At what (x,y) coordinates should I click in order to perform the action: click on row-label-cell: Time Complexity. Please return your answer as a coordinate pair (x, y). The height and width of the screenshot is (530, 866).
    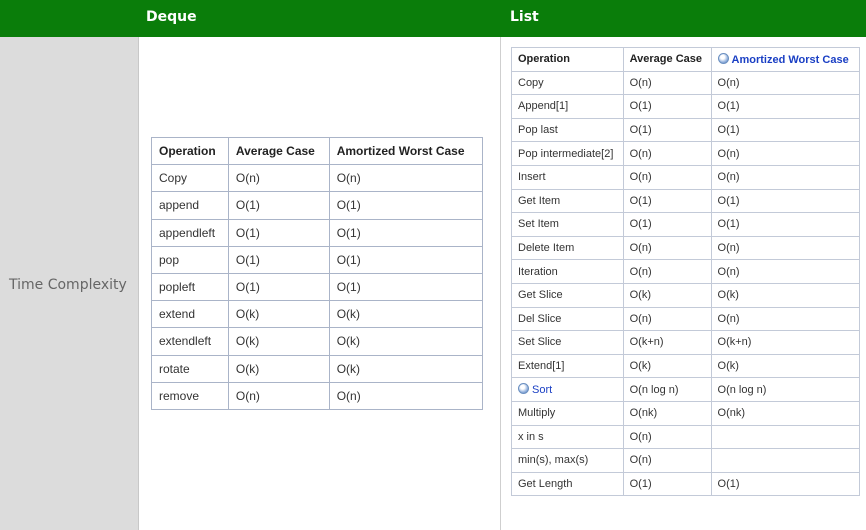
    Looking at the image, I should click on (69, 283).